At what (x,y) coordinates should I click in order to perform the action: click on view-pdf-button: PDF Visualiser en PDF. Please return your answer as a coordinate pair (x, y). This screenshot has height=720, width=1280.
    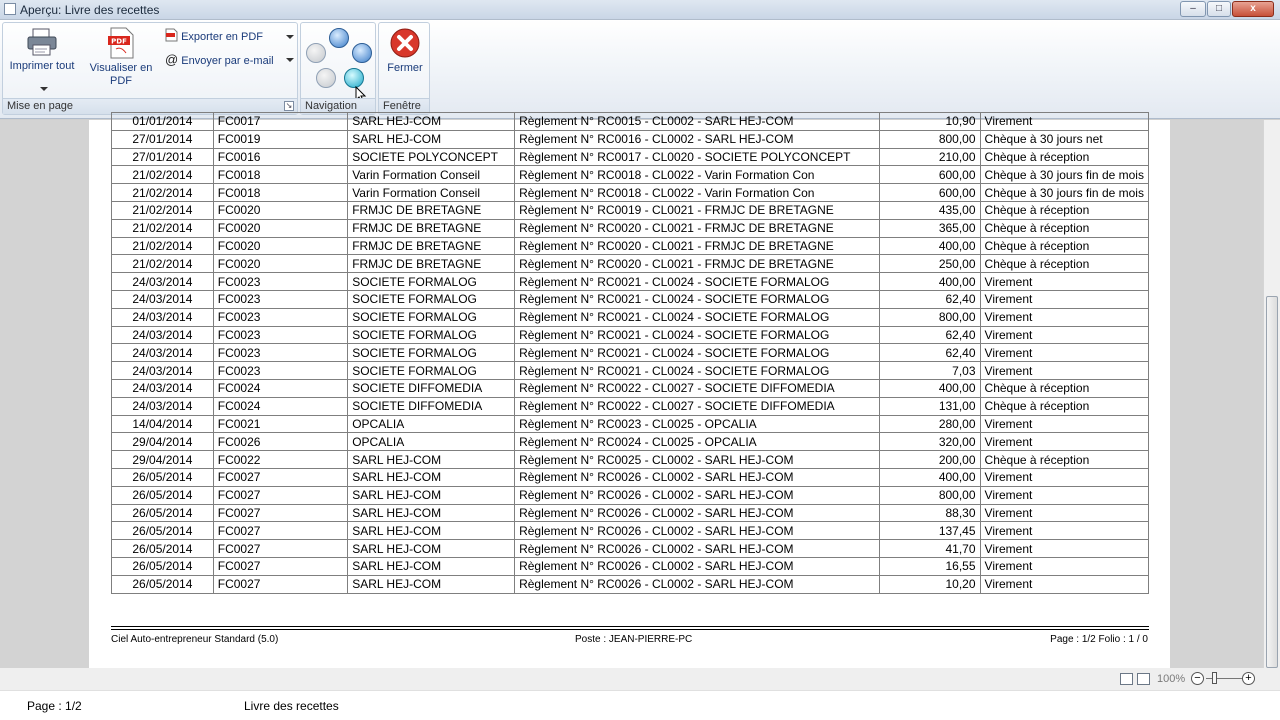
    Looking at the image, I should click on (121, 60).